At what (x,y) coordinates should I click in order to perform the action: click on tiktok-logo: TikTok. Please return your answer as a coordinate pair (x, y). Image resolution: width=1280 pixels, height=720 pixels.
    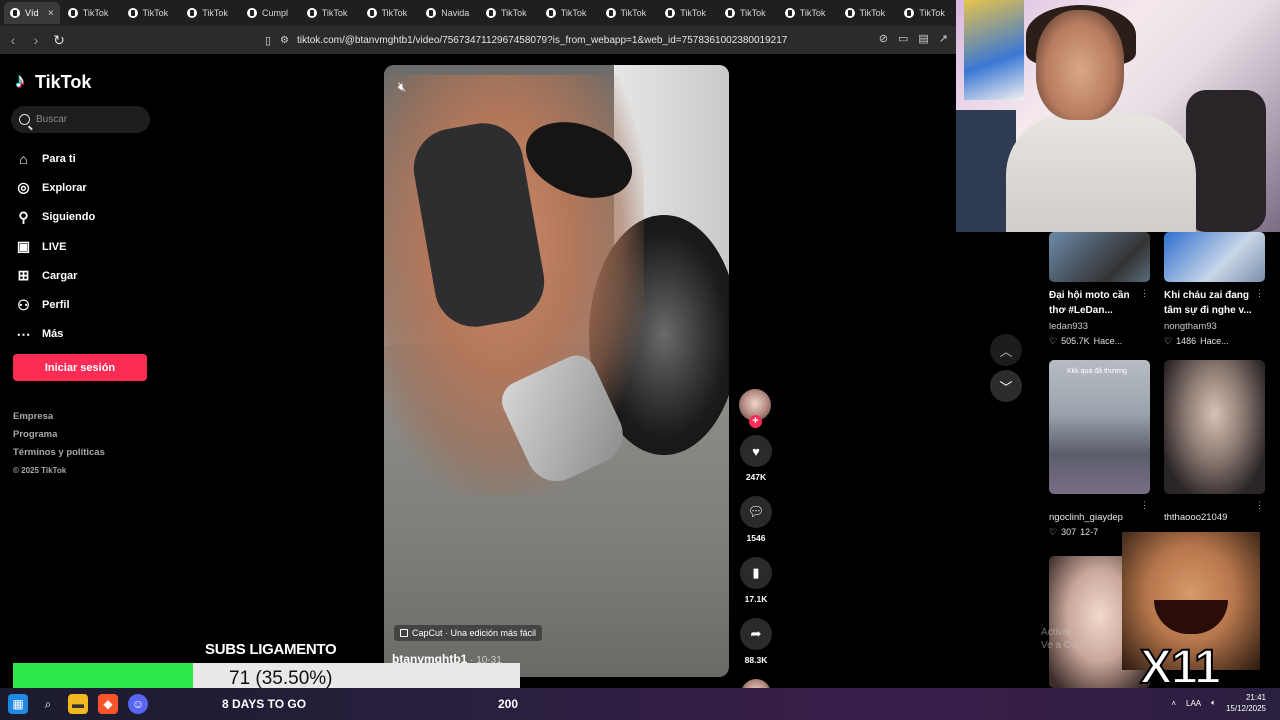
    Looking at the image, I should click on (53, 81).